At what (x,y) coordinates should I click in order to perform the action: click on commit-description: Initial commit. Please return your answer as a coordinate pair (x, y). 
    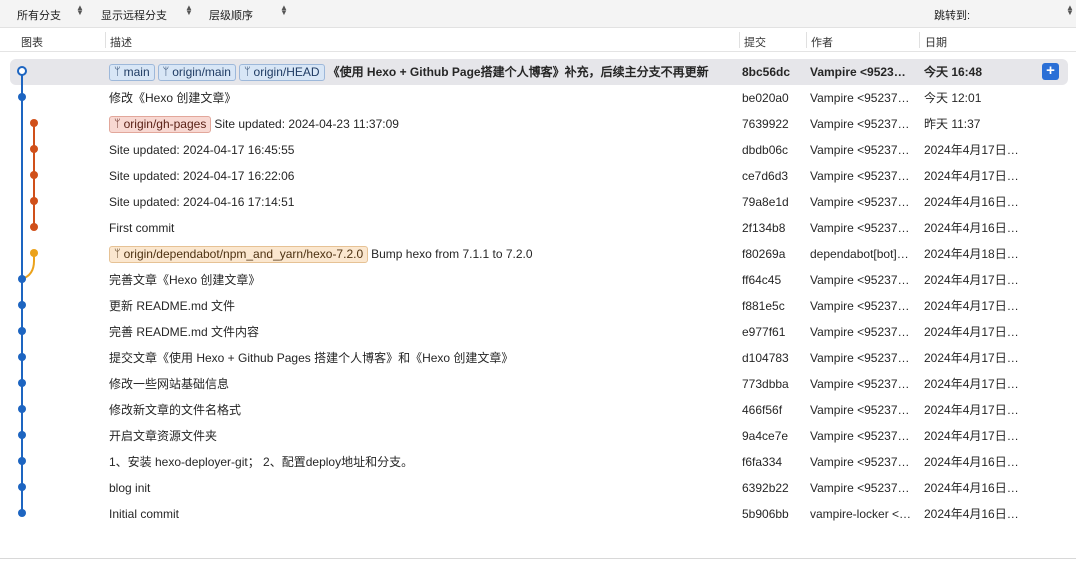
    Looking at the image, I should click on (419, 514).